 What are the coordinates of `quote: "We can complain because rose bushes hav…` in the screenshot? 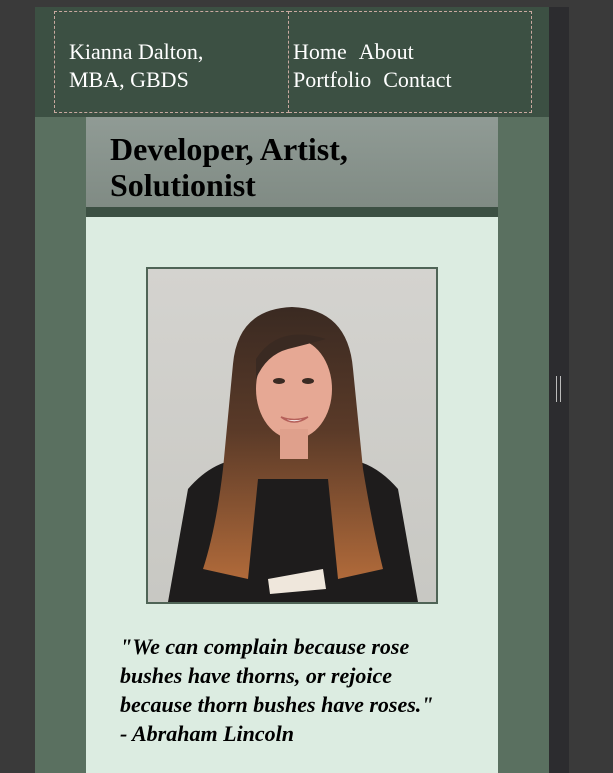 It's located at (295, 690).